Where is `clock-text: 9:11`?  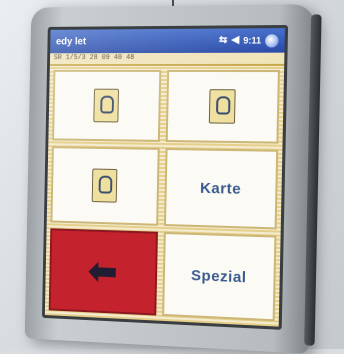
clock-text: 9:11 is located at coordinates (252, 40).